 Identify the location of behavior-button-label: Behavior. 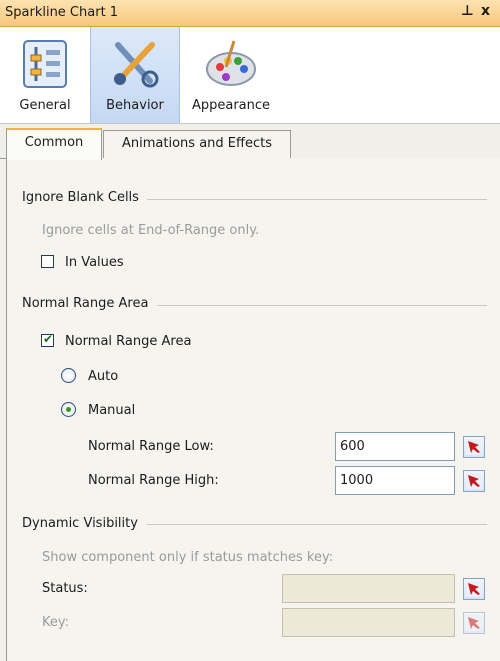
(135, 105).